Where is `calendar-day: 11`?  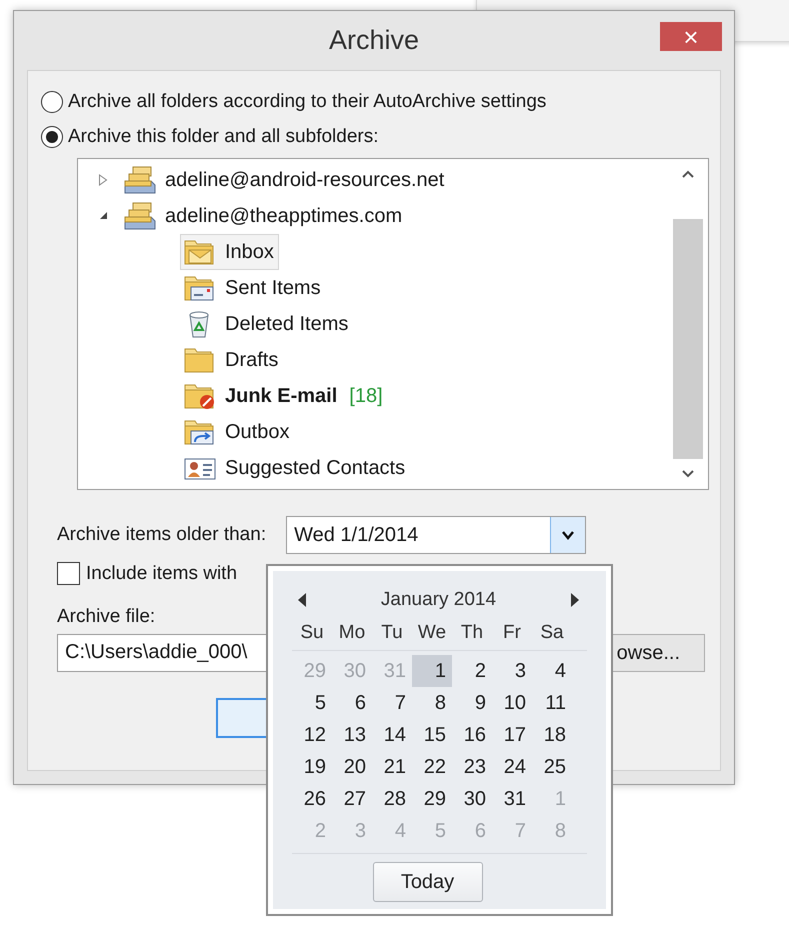 calendar-day: 11 is located at coordinates (552, 703).